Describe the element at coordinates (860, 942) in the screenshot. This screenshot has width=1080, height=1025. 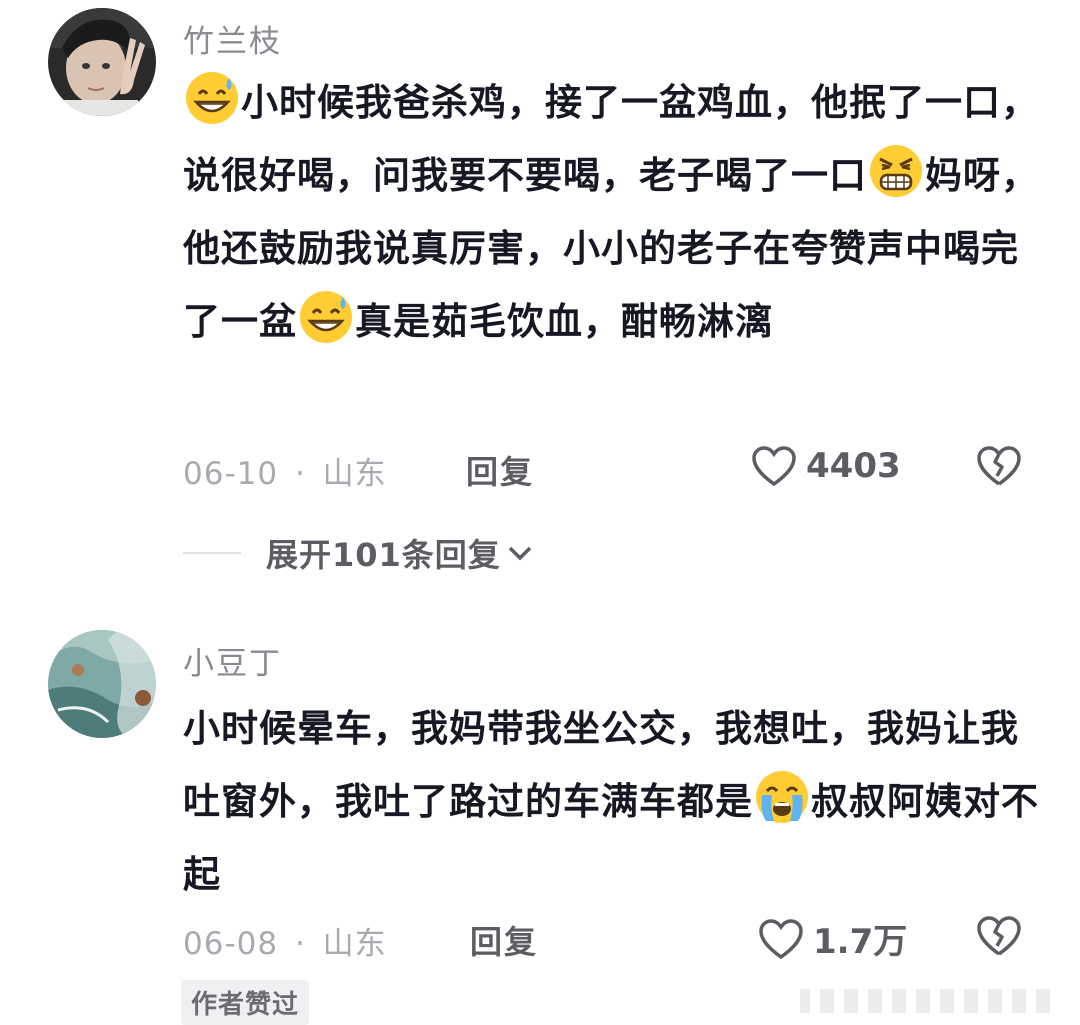
I see `like-count: 1.7万` at that location.